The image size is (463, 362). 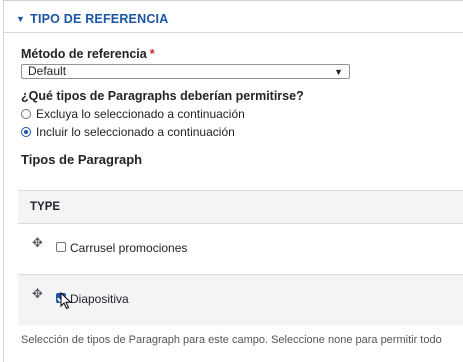 I want to click on required-asterisk: *, so click(x=152, y=54).